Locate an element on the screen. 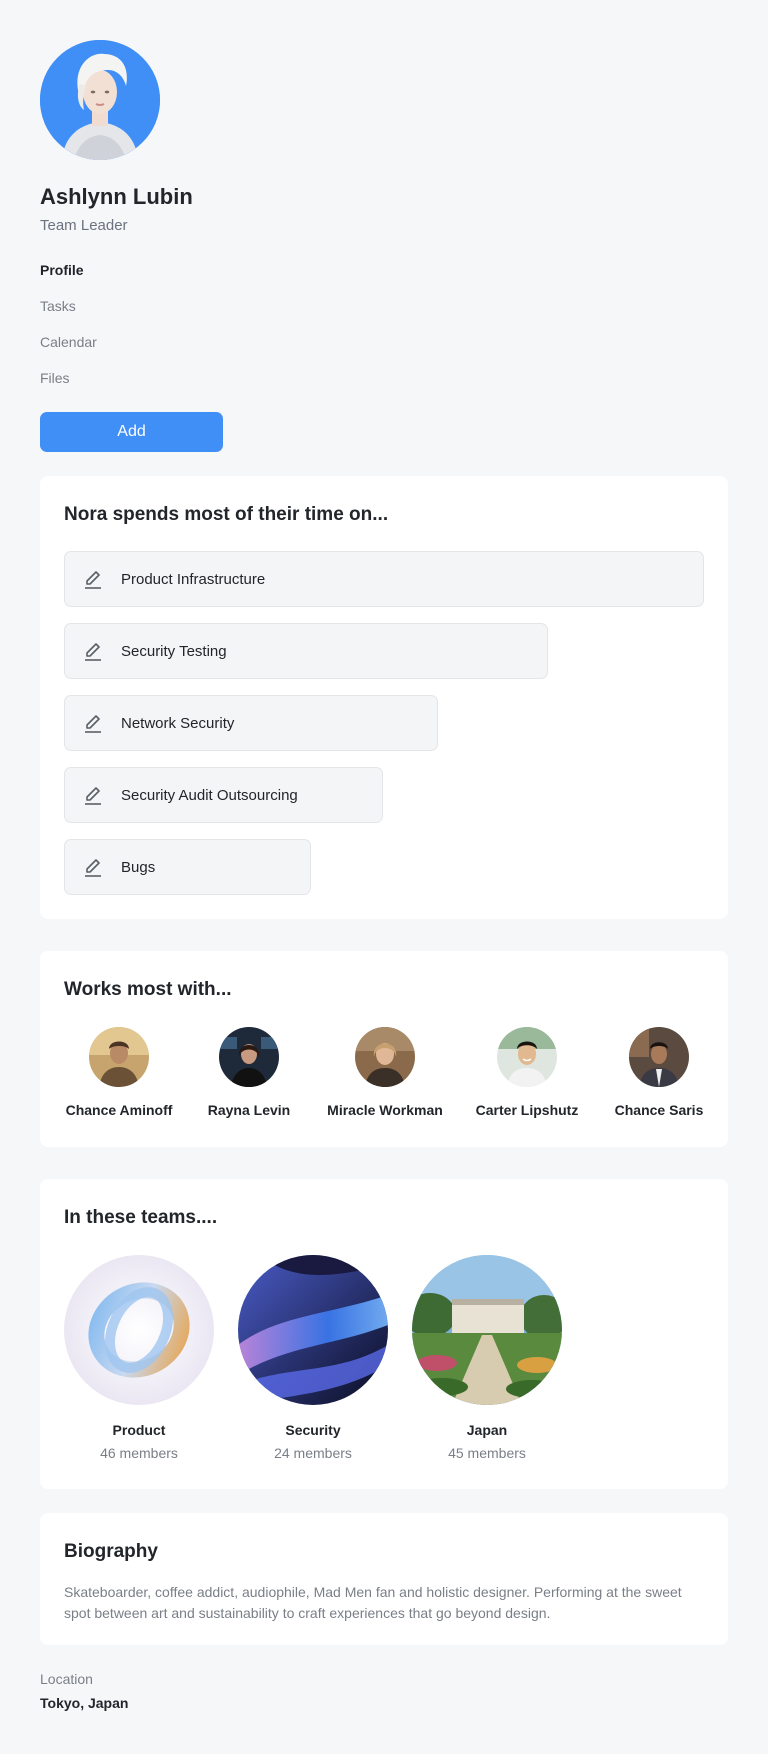 The image size is (768, 1754). person-name: Chance Aminoff is located at coordinates (119, 1110).